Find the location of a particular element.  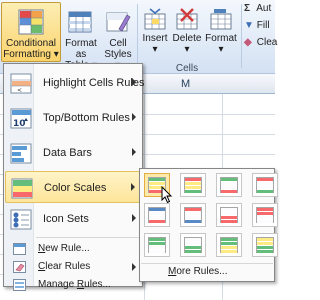

delete-cells-icon is located at coordinates (187, 19).